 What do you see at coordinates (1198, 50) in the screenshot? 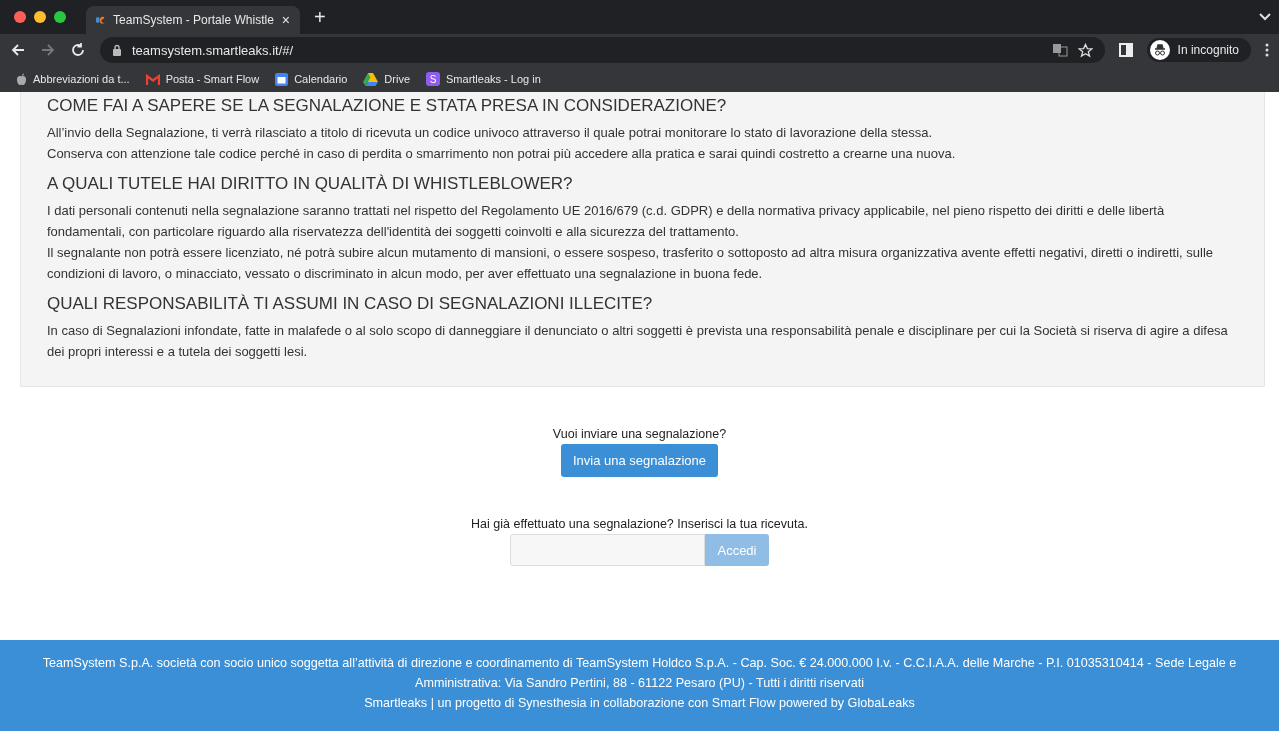
I see `incognito-button: In incognito` at bounding box center [1198, 50].